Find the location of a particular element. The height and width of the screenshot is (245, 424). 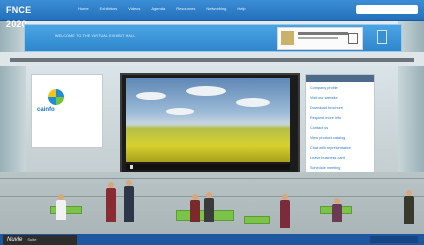

event-logo: FNCE 2020 is located at coordinates (26, 16).